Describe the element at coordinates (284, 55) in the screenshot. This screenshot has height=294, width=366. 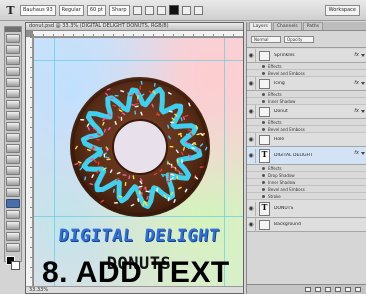
I see `layer-name: Sprinkles` at that location.